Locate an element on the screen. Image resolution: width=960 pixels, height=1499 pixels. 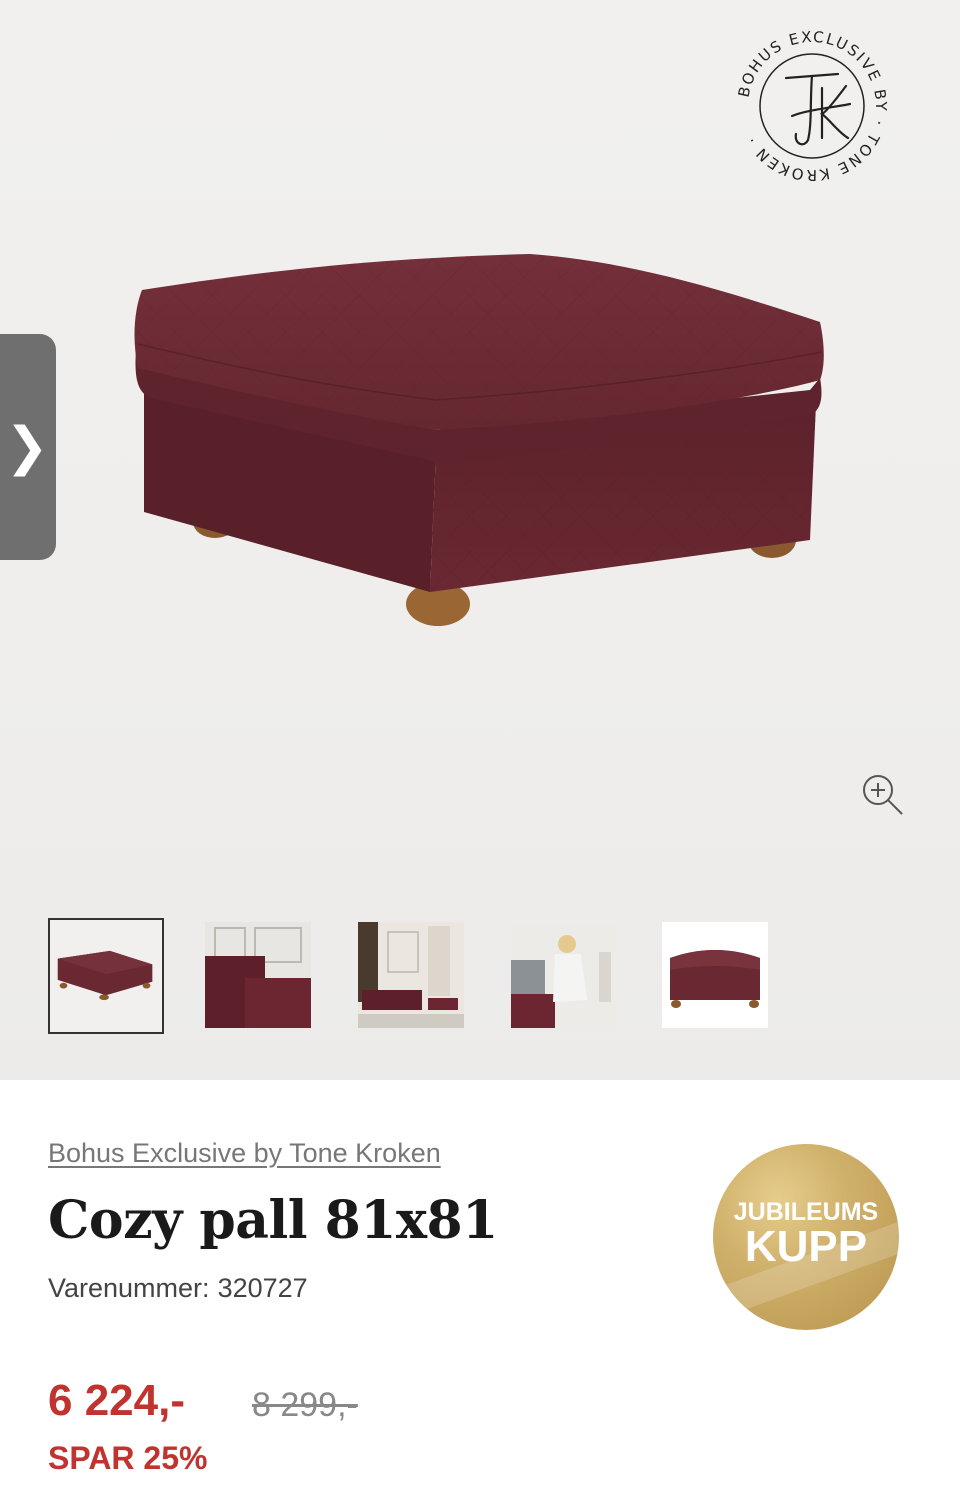
gallery-nav-button: ❯ is located at coordinates (28, 447).